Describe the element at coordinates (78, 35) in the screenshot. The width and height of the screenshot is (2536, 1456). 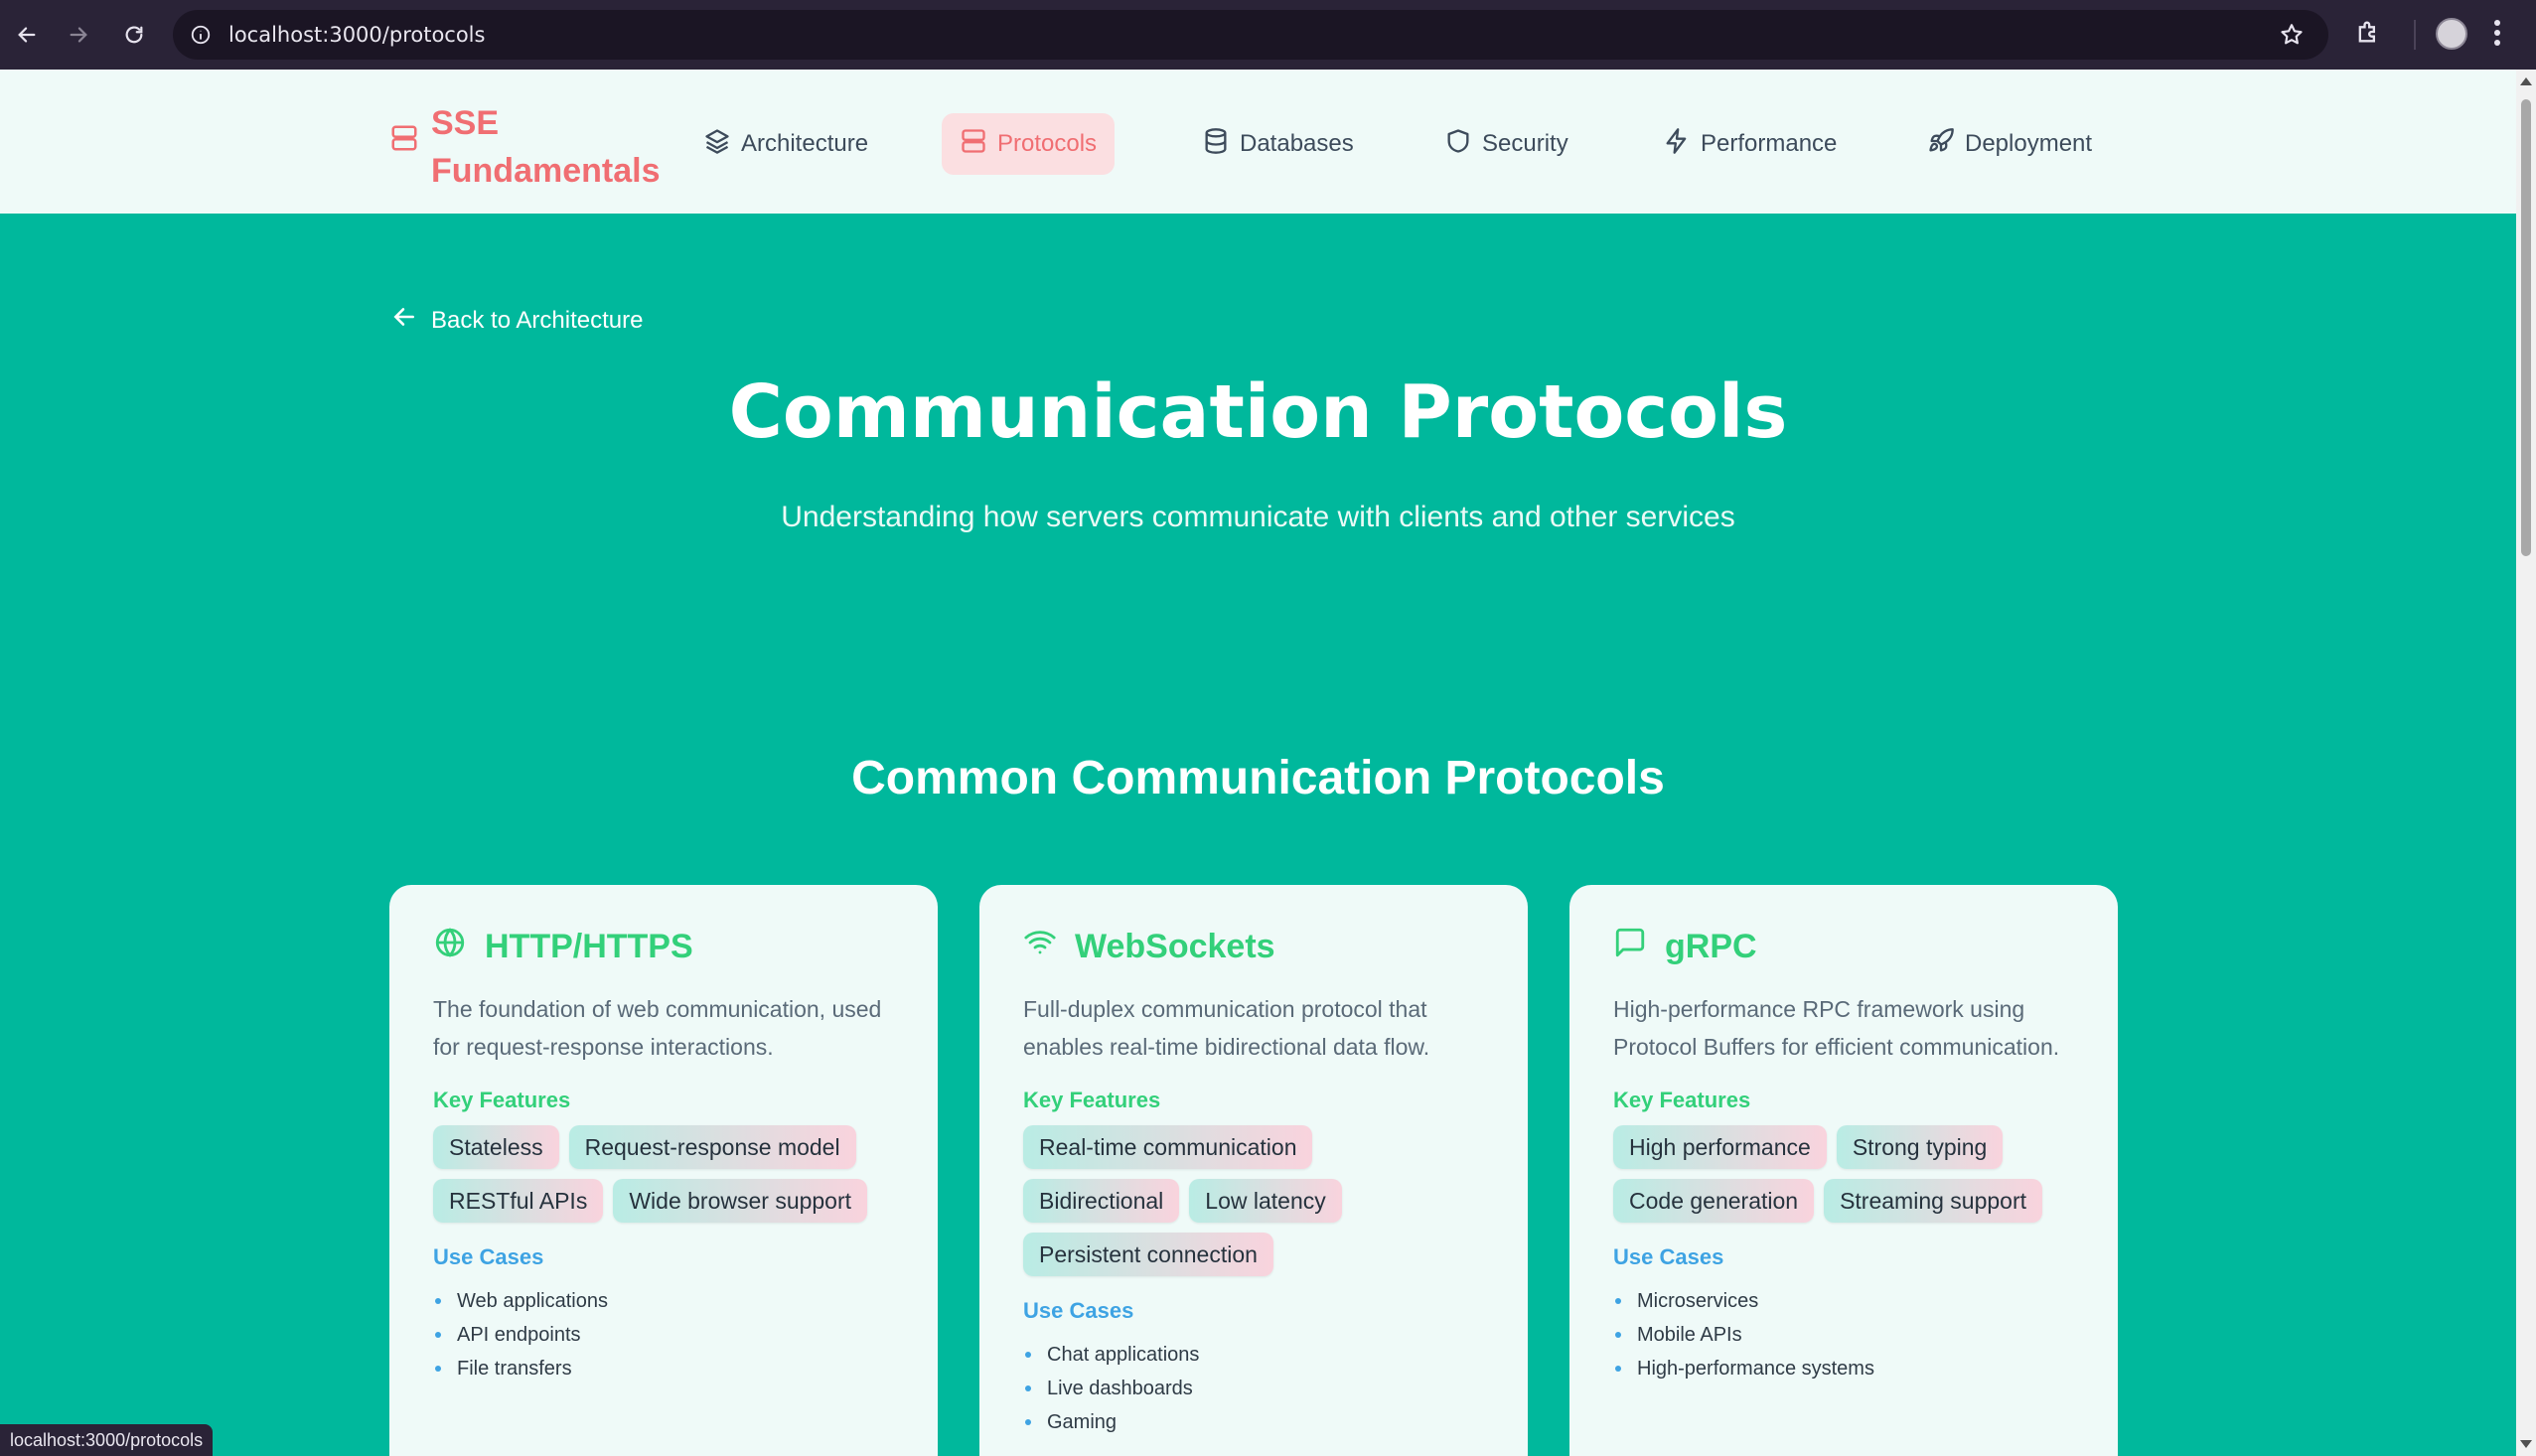
I see `forward-arrow-icon` at that location.